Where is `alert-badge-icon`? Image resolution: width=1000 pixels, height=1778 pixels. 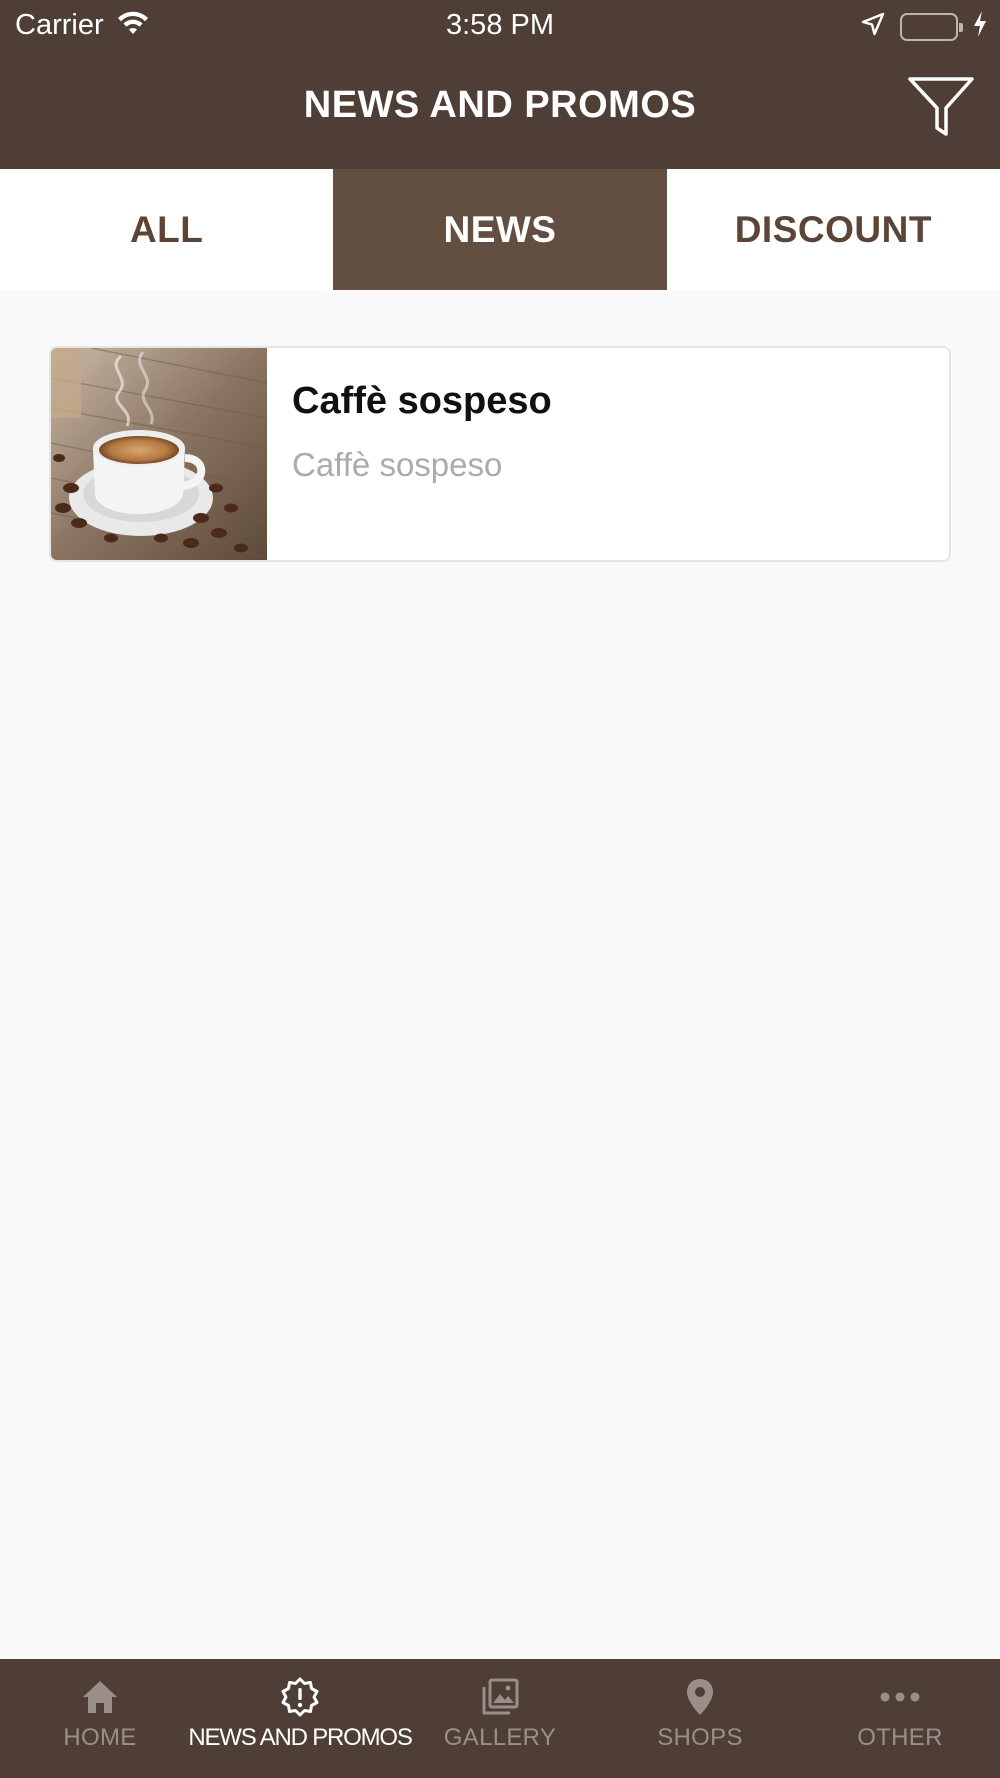
alert-badge-icon is located at coordinates (300, 1697).